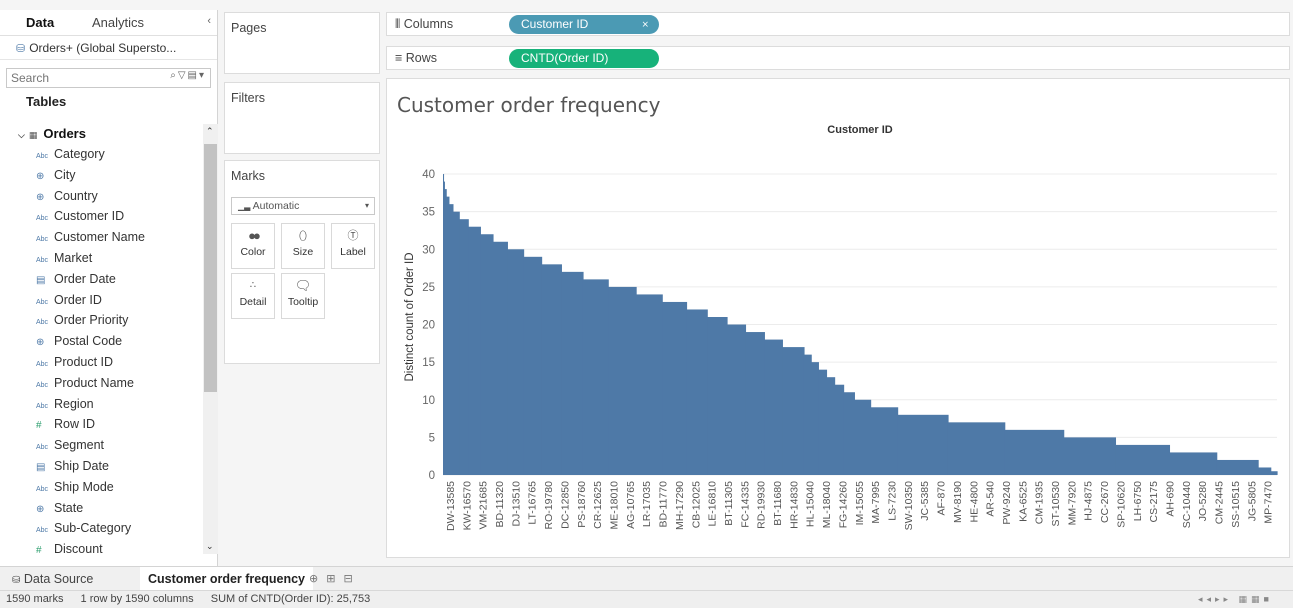 The height and width of the screenshot is (608, 1293). I want to click on field-item: Abc Ship Mode, so click(101, 487).